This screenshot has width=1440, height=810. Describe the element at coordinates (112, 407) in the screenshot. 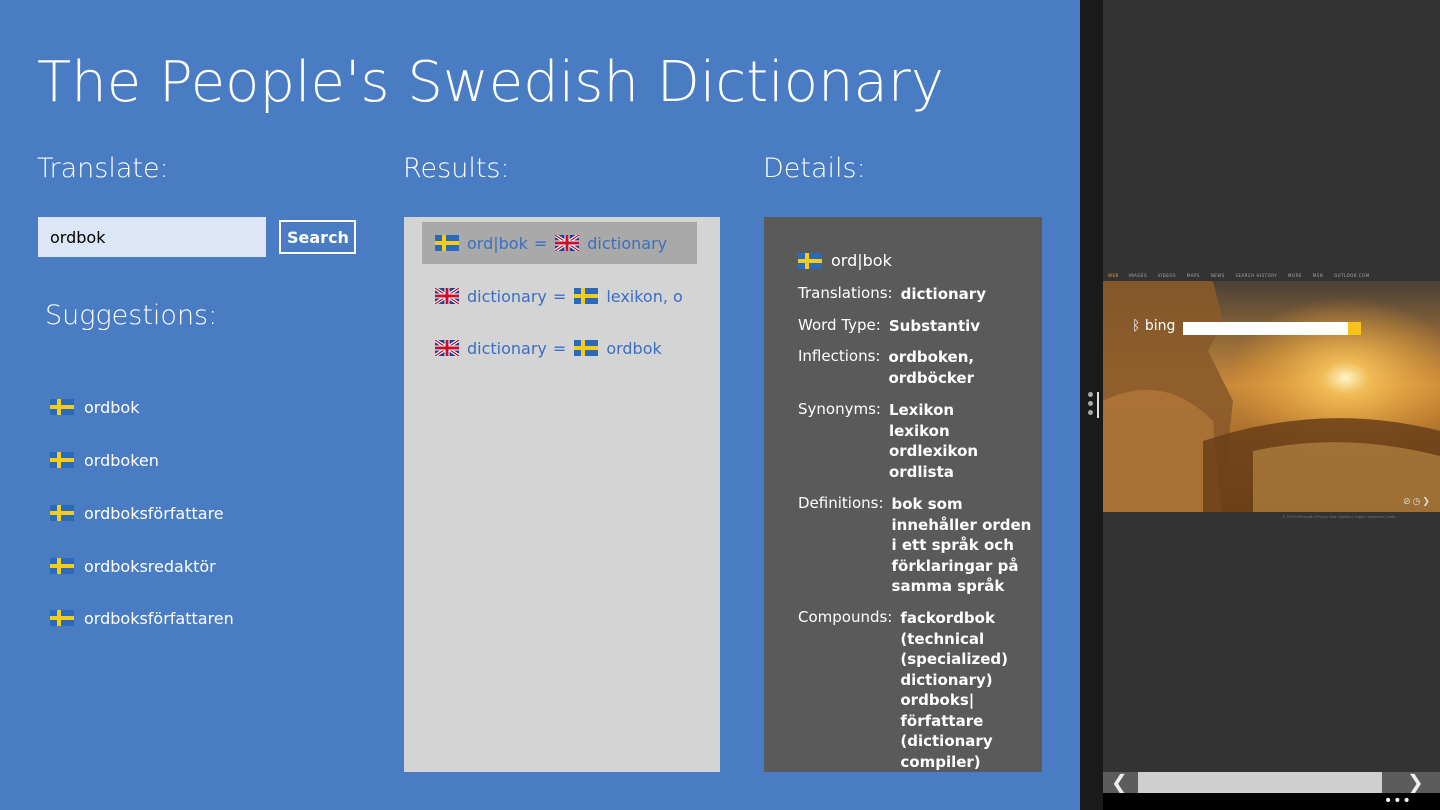

I see `suggestion-label: ordbok` at that location.